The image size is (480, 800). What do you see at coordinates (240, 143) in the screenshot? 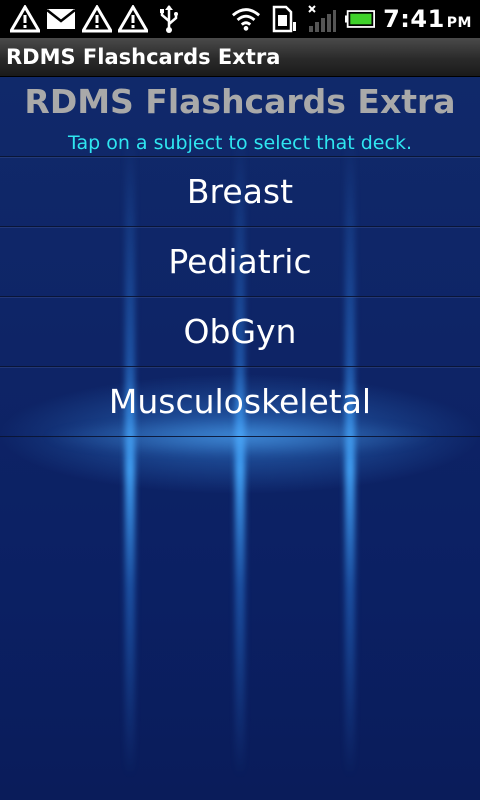
I see `instruction-text: Tap on a subject to select that deck.` at bounding box center [240, 143].